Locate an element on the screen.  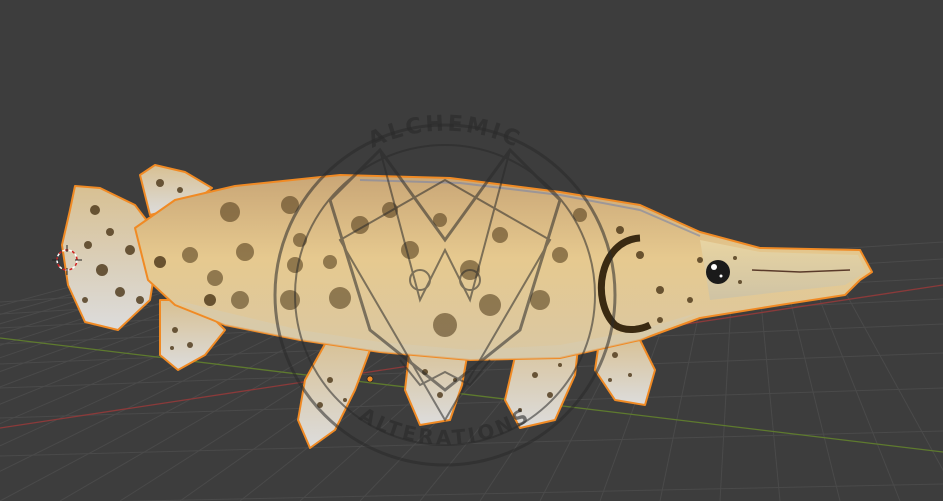
eye-highlight is located at coordinates (714, 267).